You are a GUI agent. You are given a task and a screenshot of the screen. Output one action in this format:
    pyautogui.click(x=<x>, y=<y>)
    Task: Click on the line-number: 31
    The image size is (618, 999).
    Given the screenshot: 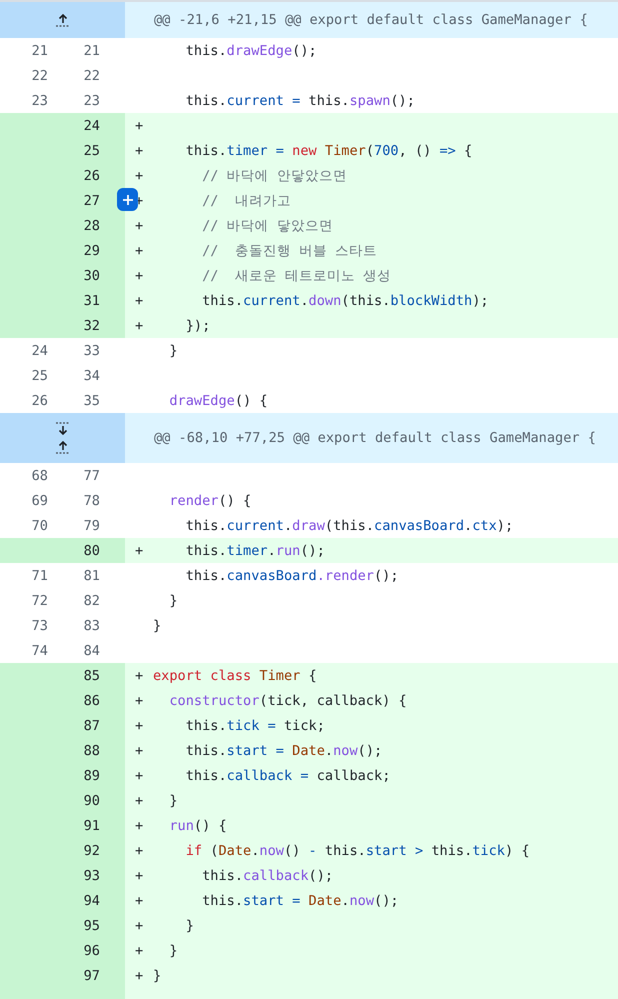 What is the action you would take?
    pyautogui.click(x=62, y=300)
    